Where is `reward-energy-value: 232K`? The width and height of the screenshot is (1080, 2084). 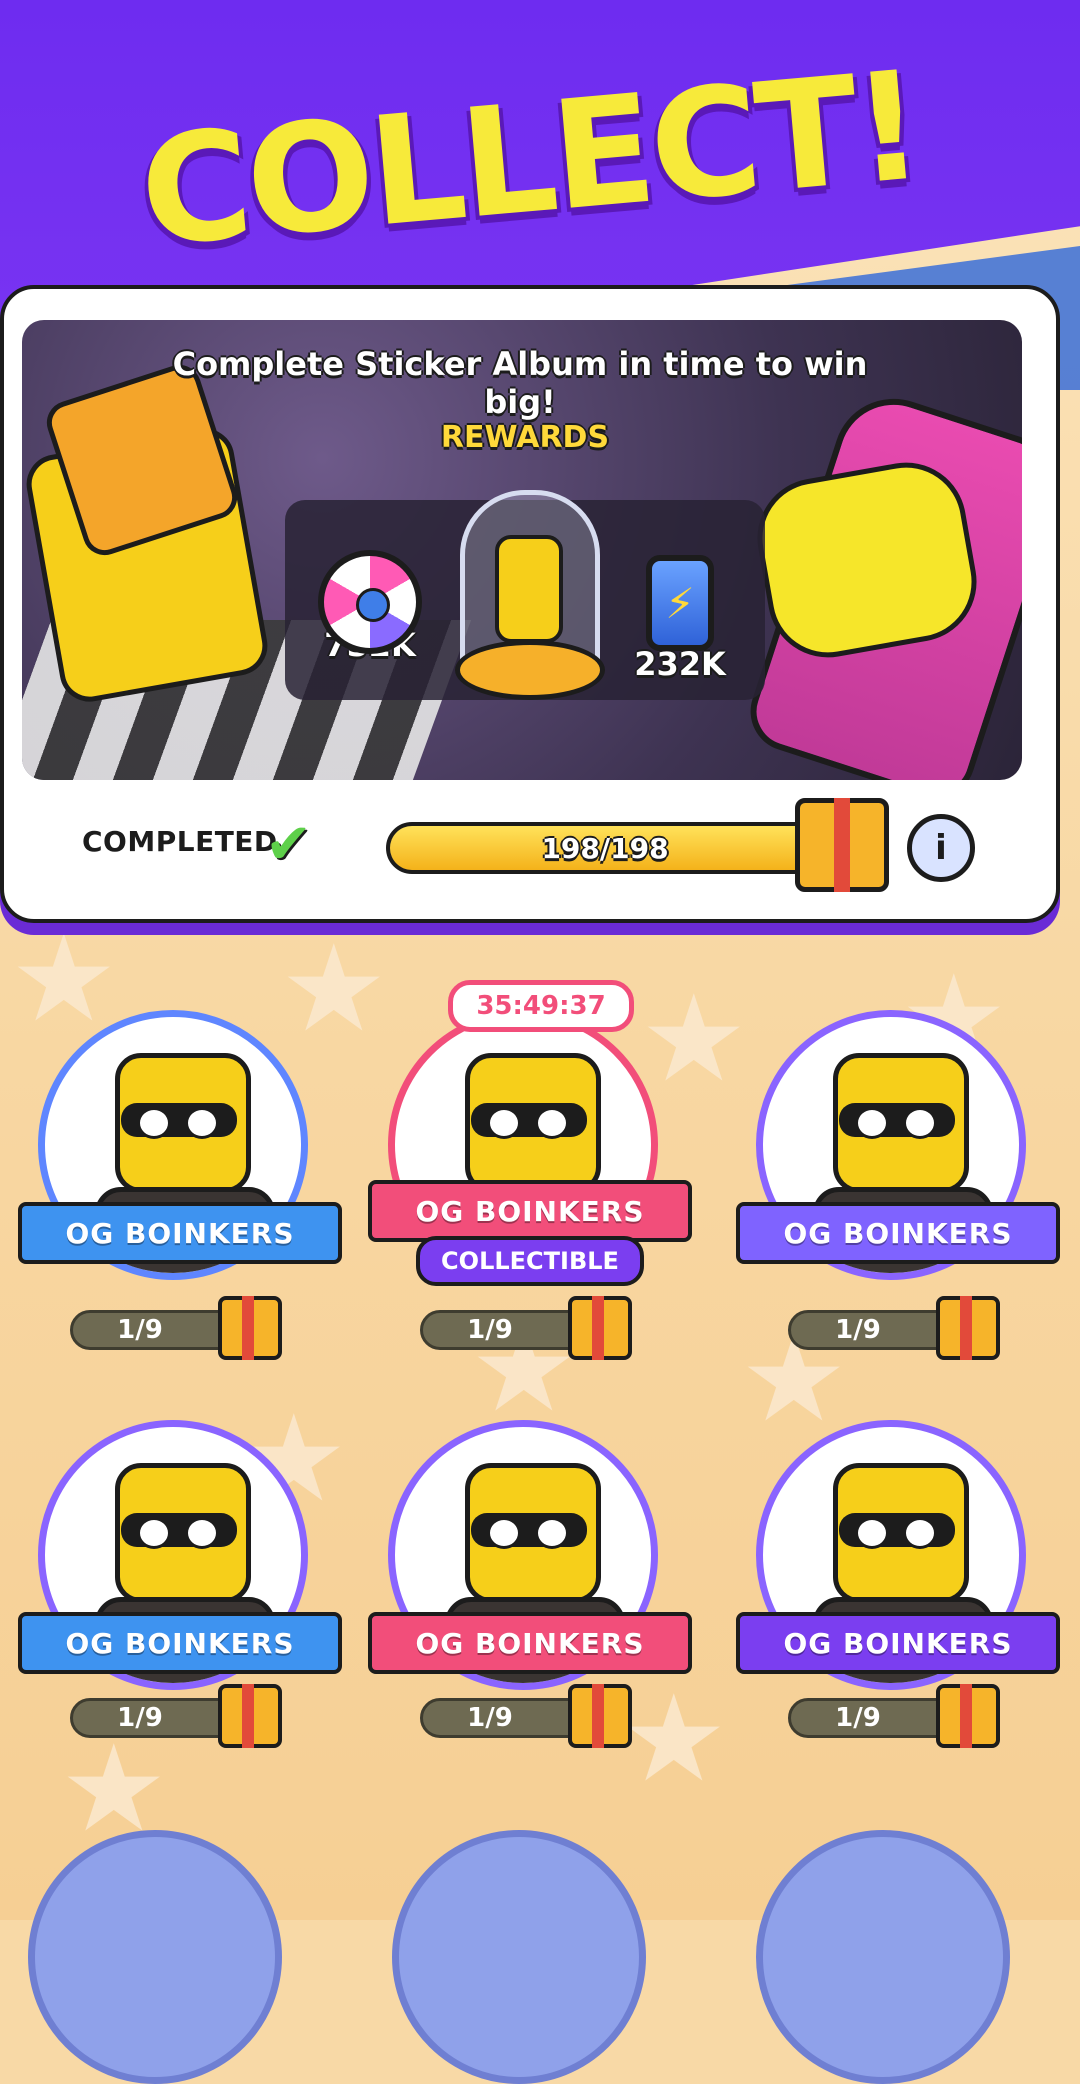 reward-energy-value: 232K is located at coordinates (680, 664).